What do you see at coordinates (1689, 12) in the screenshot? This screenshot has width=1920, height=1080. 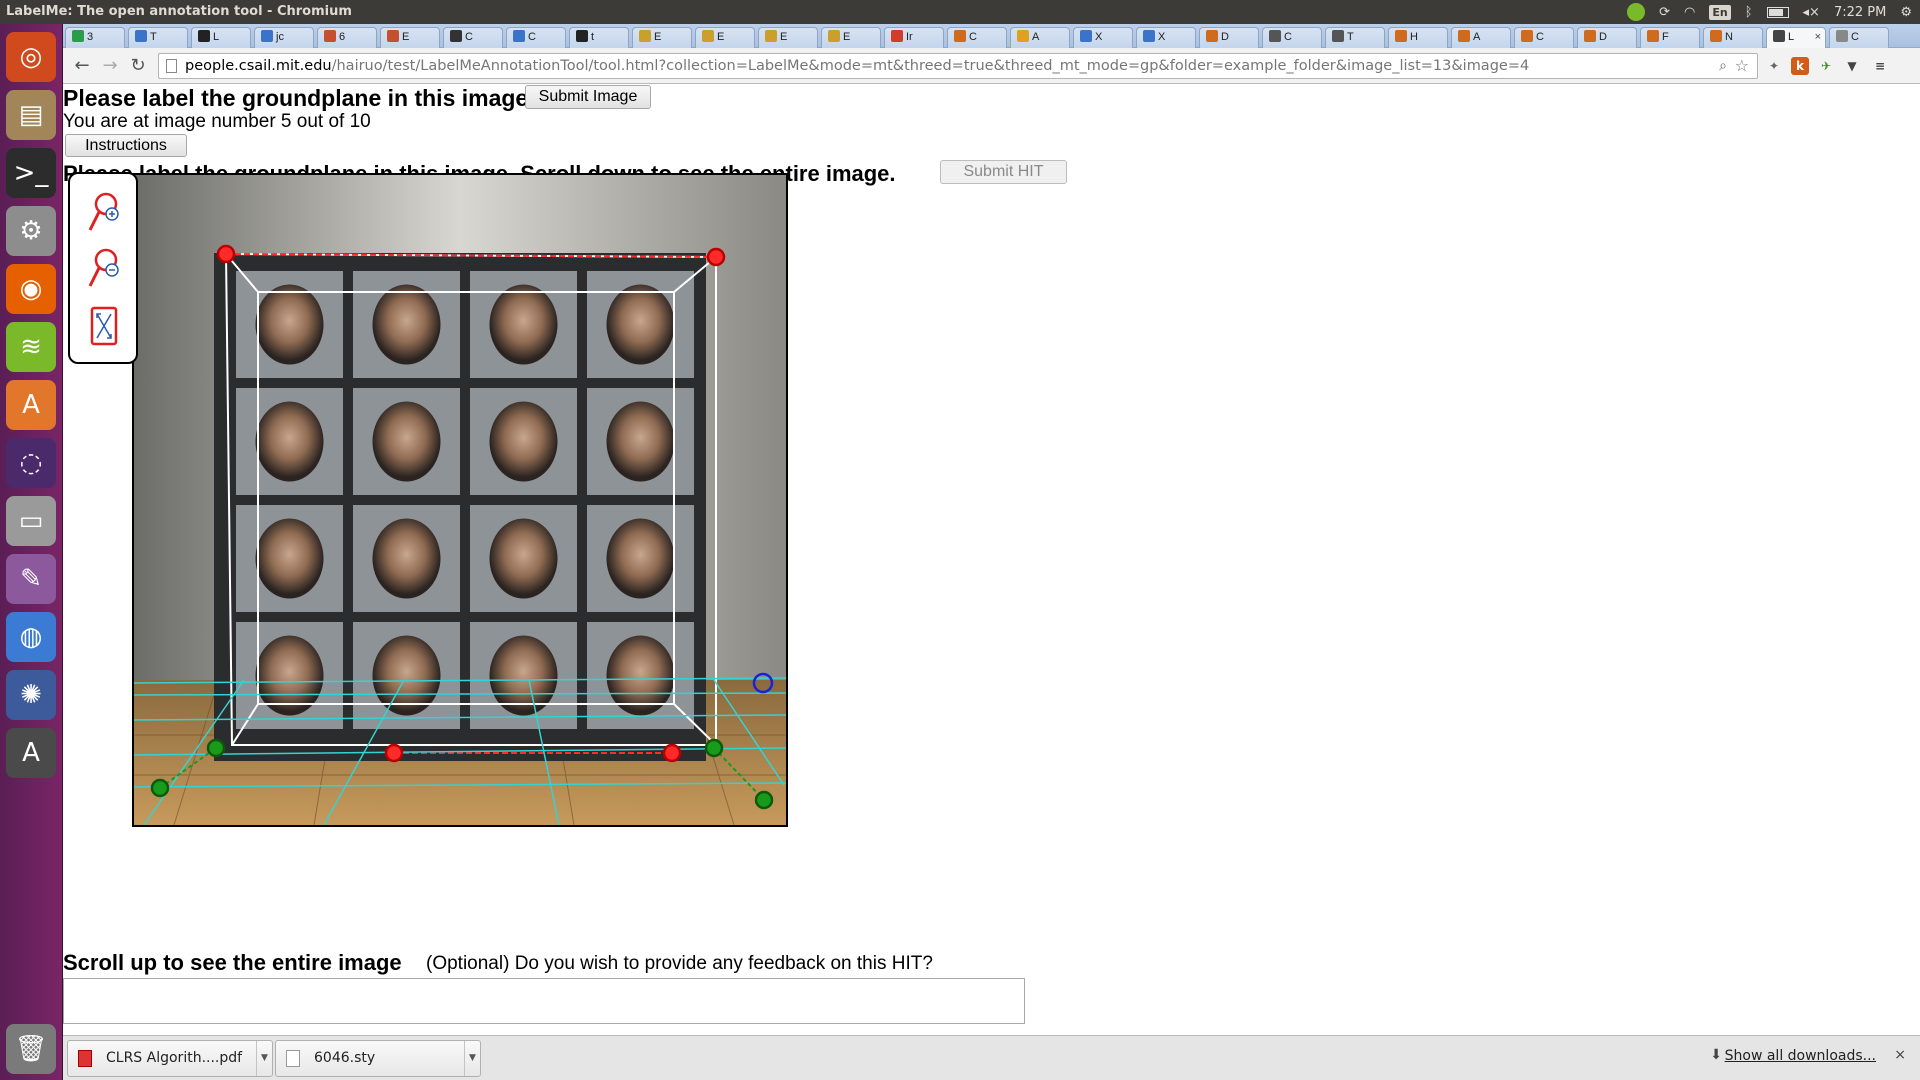 I see `wifi-icon: ◠` at bounding box center [1689, 12].